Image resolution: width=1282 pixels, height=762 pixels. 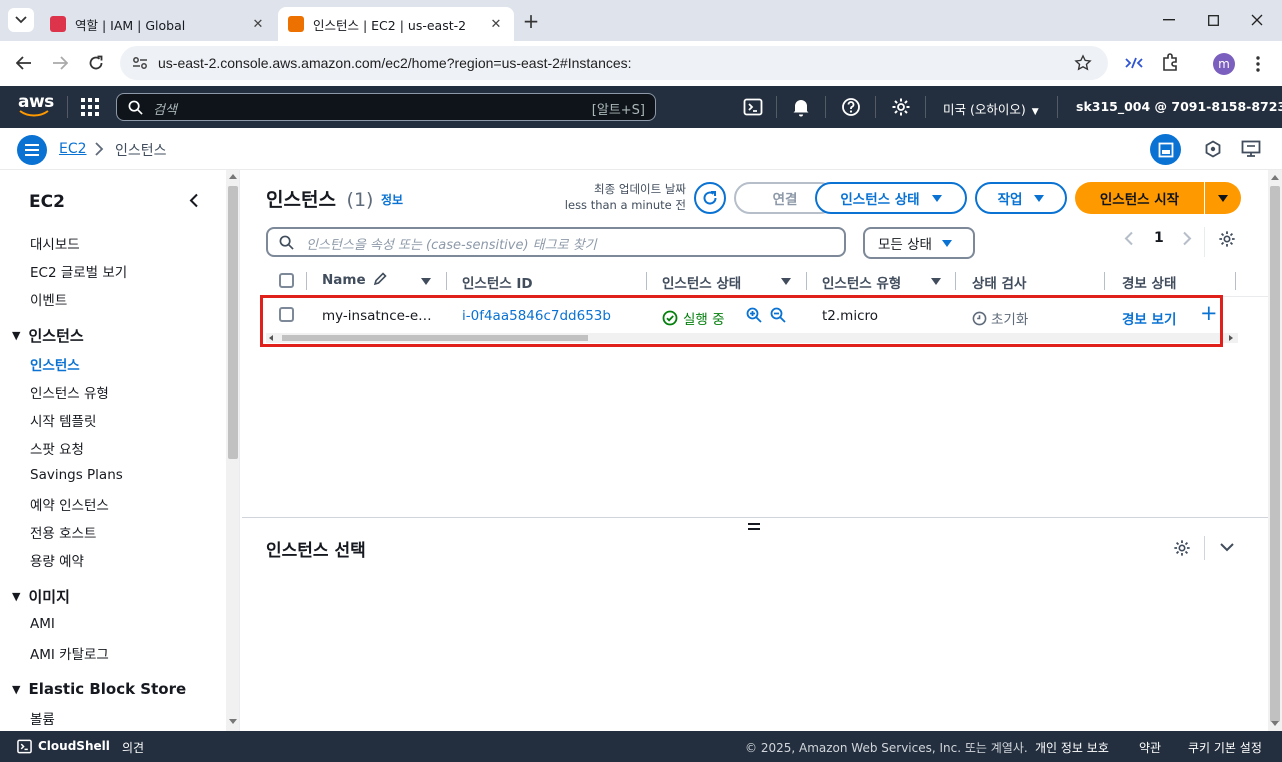 I want to click on launch-dropdown-button, so click(x=1223, y=198).